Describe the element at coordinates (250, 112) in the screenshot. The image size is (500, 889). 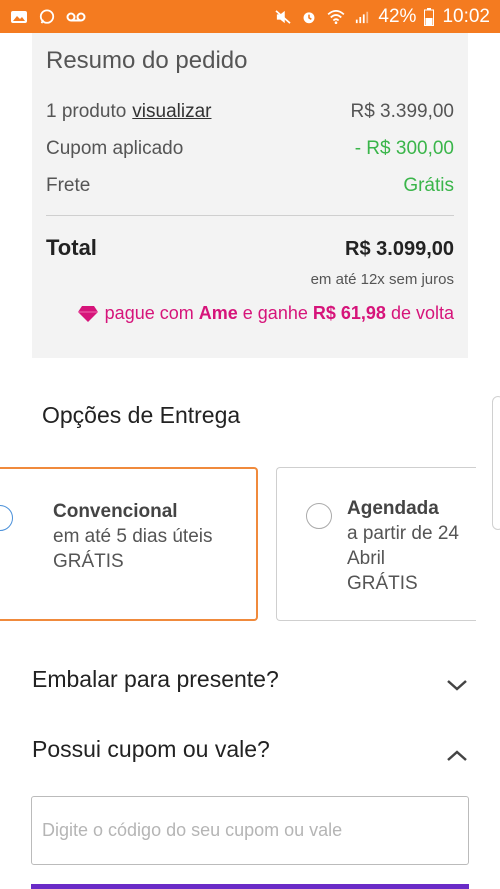
I see `products-row: 1 produto visualizar R$ 3.399,00` at that location.